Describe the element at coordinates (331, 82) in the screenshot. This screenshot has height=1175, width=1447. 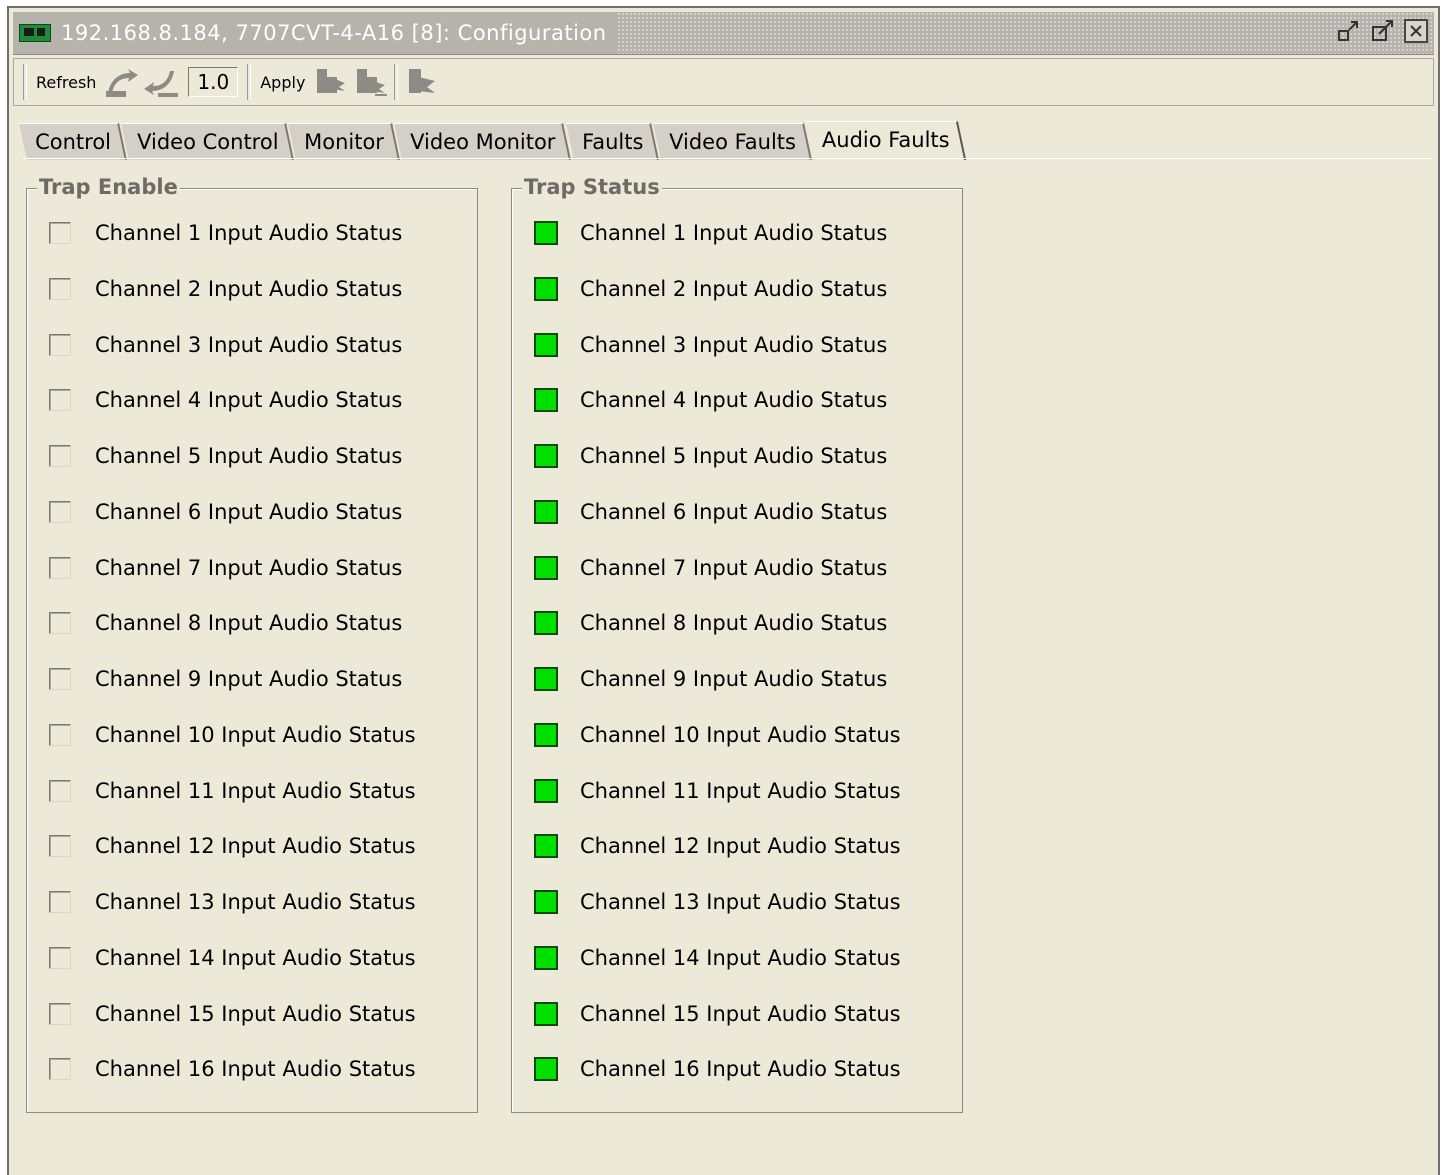
I see `apply-all-icon` at that location.